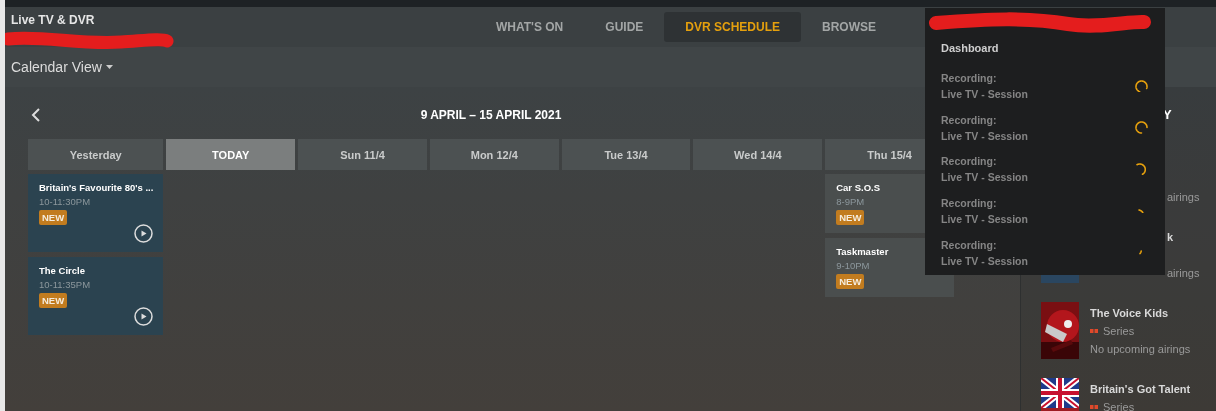 The width and height of the screenshot is (1216, 411). Describe the element at coordinates (1129, 313) in the screenshot. I see `show-title: The Voice Kids` at that location.